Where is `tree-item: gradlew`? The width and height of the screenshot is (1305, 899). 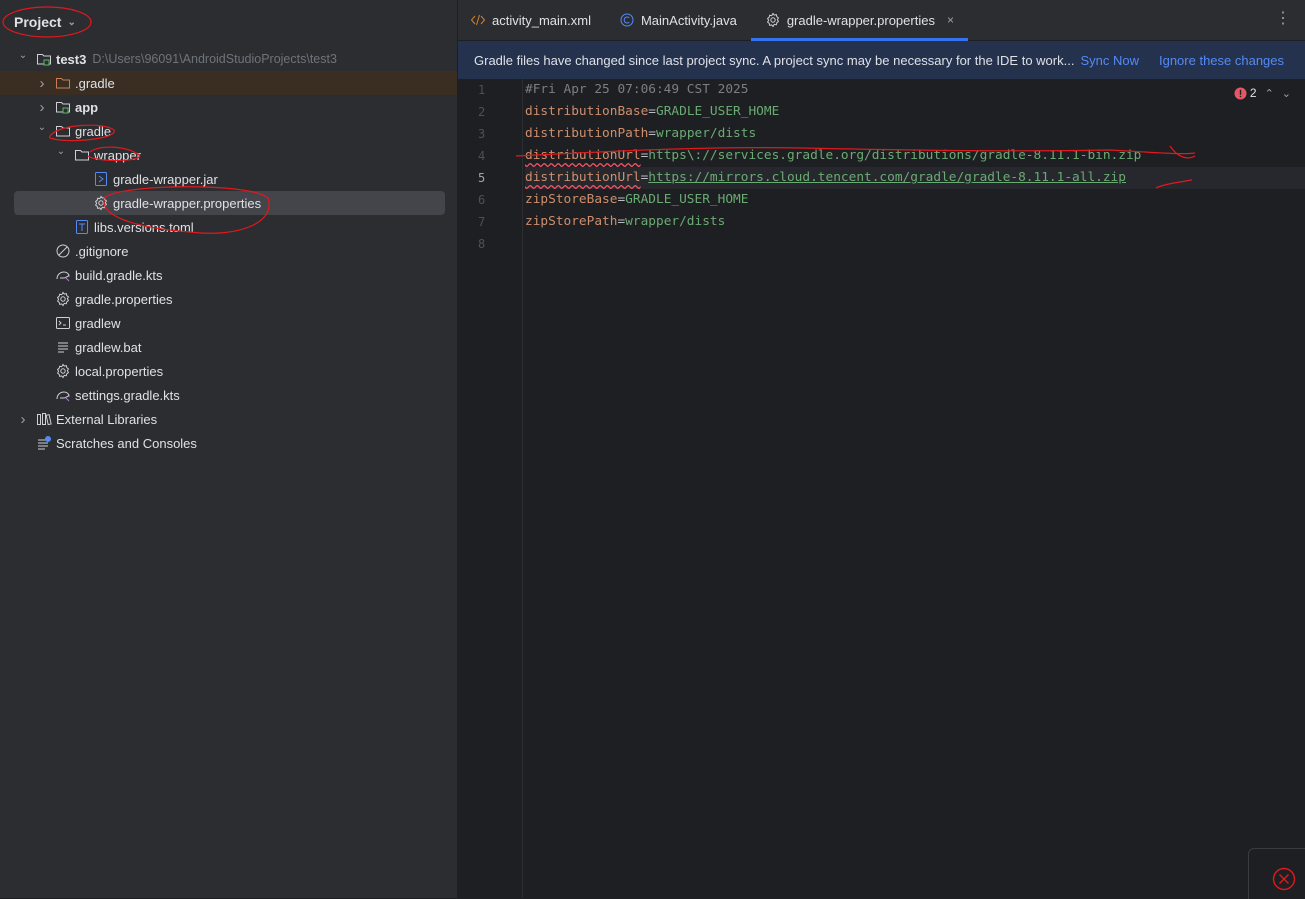
tree-item: gradlew is located at coordinates (228, 323).